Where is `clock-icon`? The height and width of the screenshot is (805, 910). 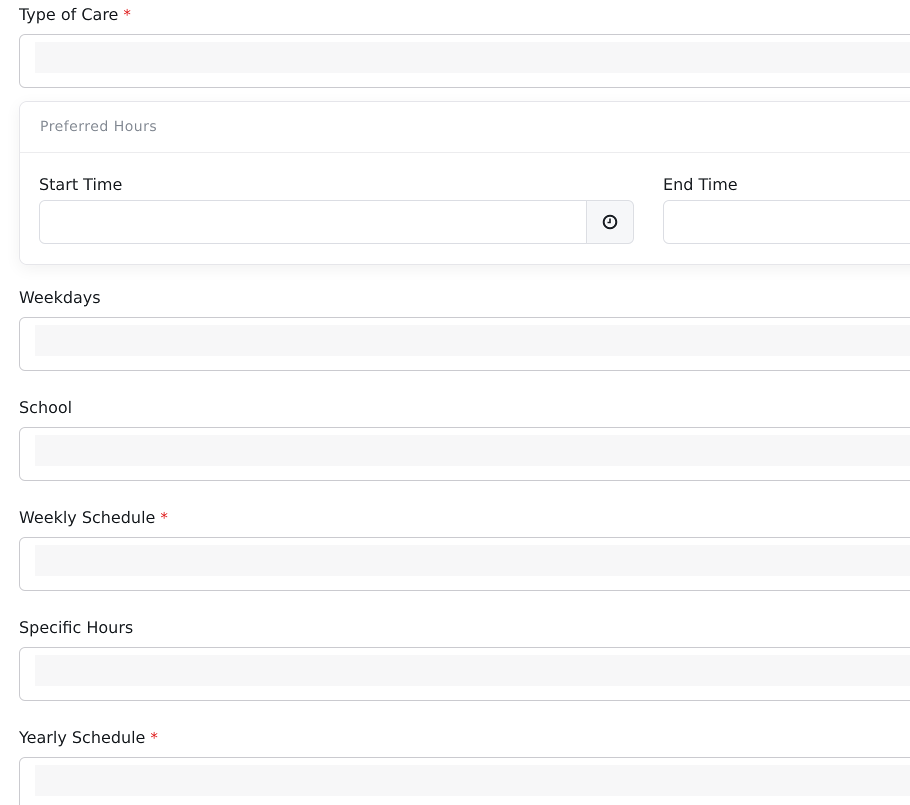 clock-icon is located at coordinates (610, 222).